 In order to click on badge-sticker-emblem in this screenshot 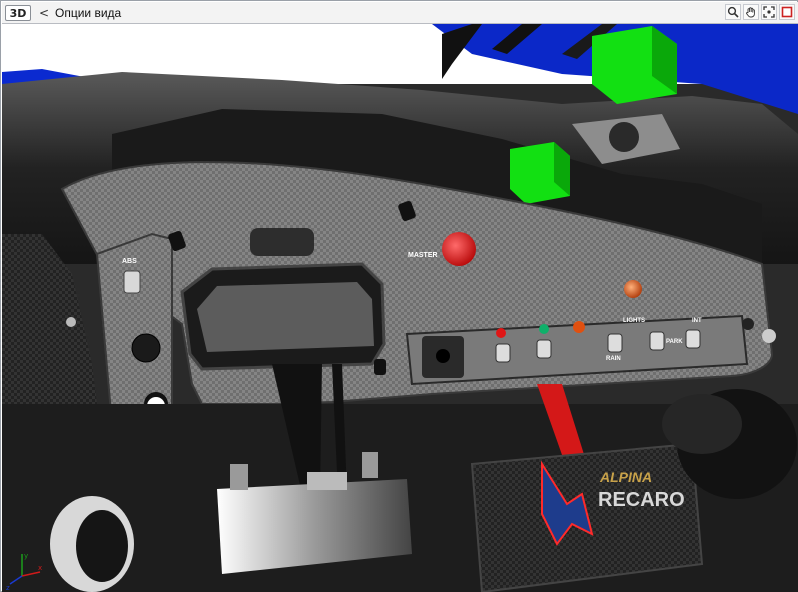, I will do `click(624, 137)`.